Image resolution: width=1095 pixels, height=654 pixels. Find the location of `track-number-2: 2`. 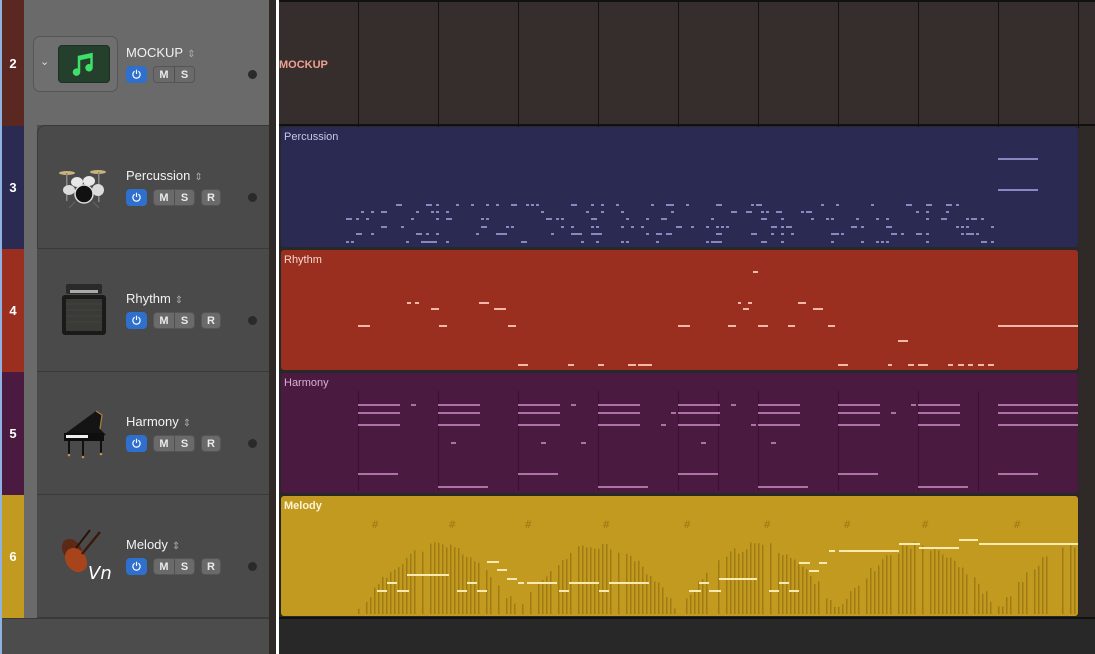

track-number-2: 2 is located at coordinates (13, 63).